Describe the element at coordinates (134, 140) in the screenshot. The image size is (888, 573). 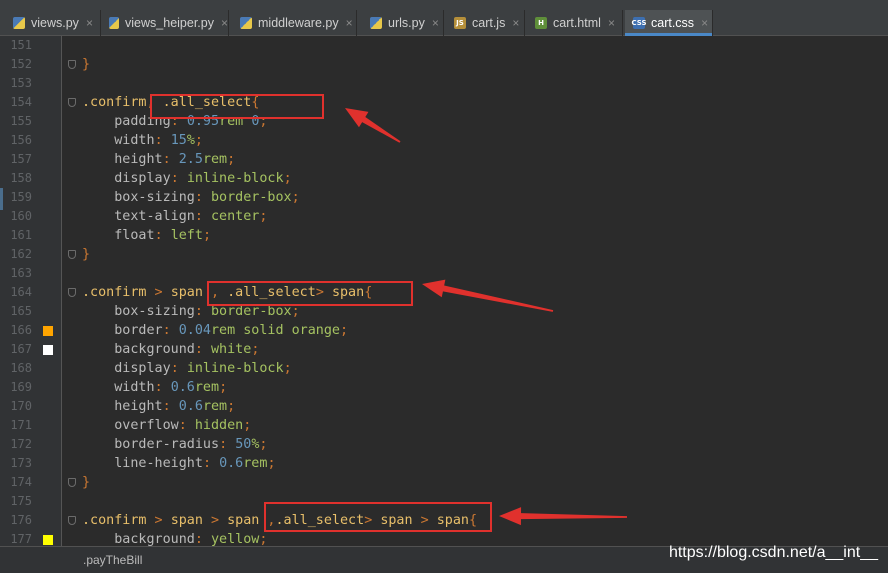
I see `code-token: width` at that location.